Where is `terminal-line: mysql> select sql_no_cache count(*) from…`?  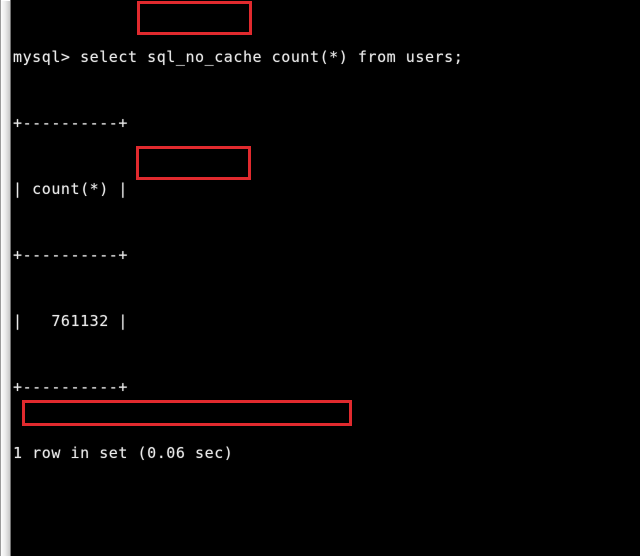 terminal-line: mysql> select sql_no_cache count(*) from… is located at coordinates (238, 57).